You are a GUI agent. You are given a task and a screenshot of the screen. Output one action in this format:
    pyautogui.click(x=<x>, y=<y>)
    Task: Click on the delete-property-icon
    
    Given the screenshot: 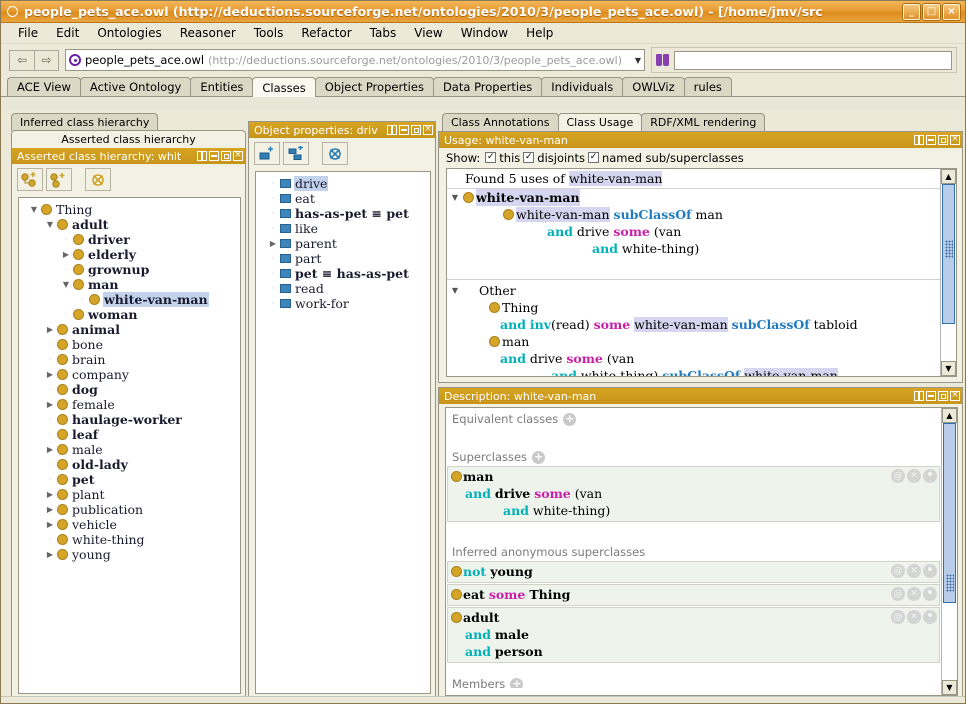 What is the action you would take?
    pyautogui.click(x=335, y=153)
    